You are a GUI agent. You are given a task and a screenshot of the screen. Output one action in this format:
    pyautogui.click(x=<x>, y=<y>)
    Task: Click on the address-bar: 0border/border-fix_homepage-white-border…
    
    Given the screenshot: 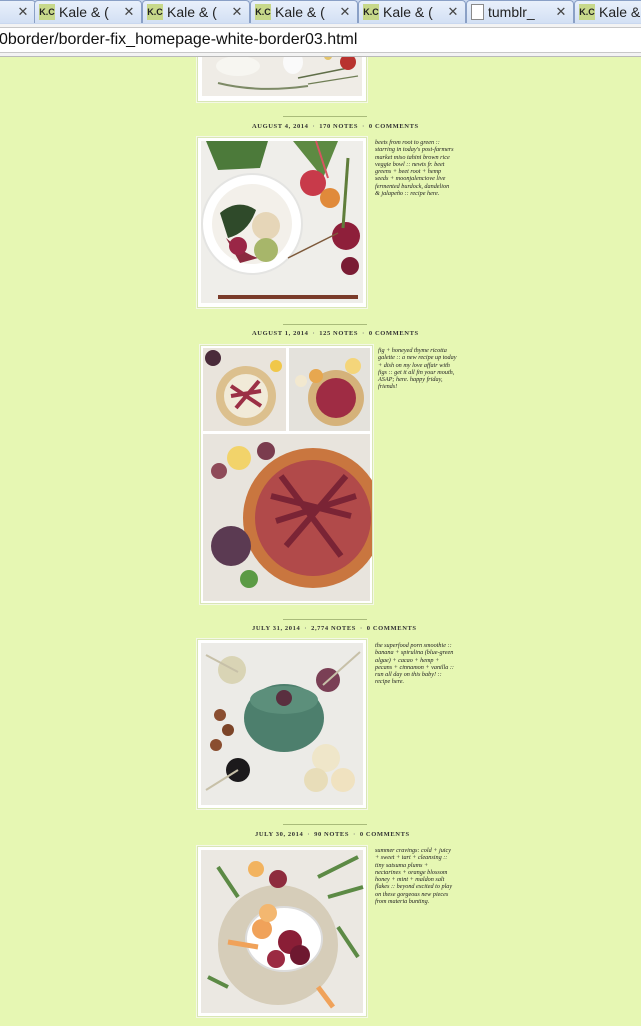 What is the action you would take?
    pyautogui.click(x=320, y=40)
    